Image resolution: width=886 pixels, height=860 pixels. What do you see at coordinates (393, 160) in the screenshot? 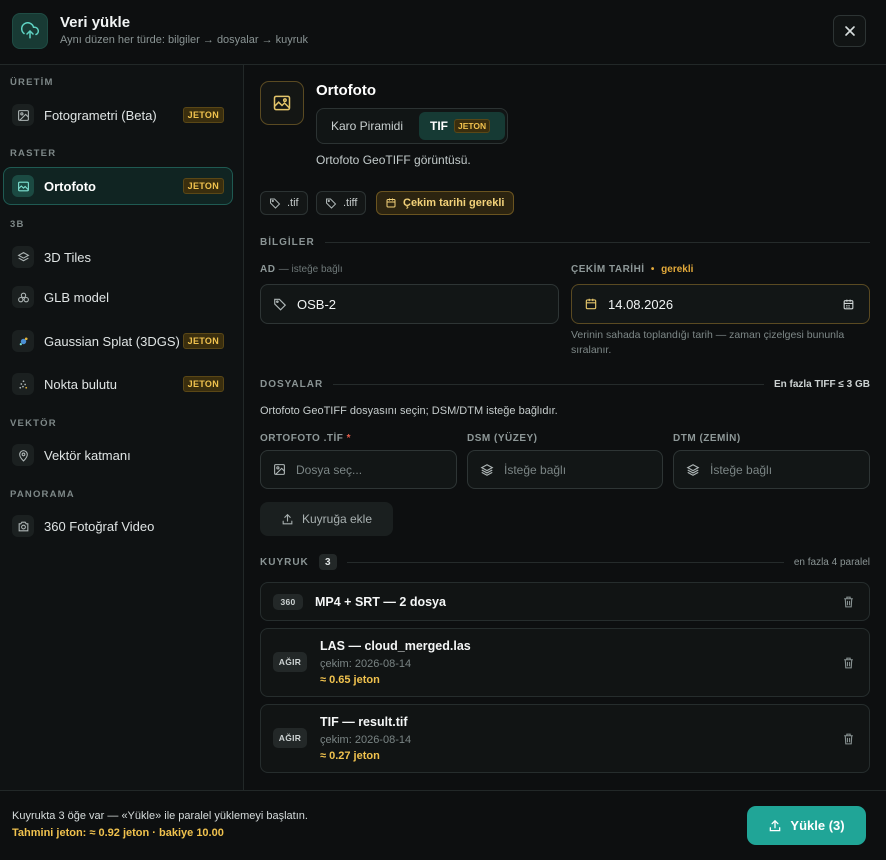
I see `type-description: Ortofoto GeoTIFF görüntüsü.` at bounding box center [393, 160].